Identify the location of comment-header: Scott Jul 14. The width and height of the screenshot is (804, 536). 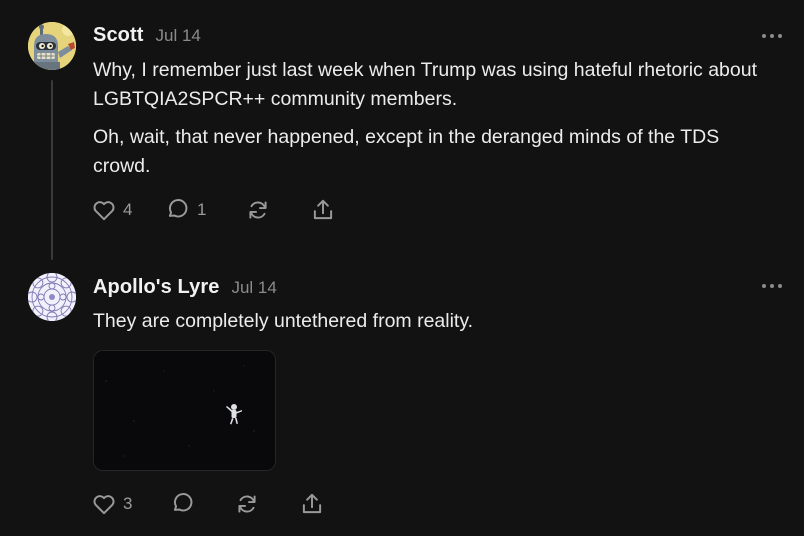
(147, 35).